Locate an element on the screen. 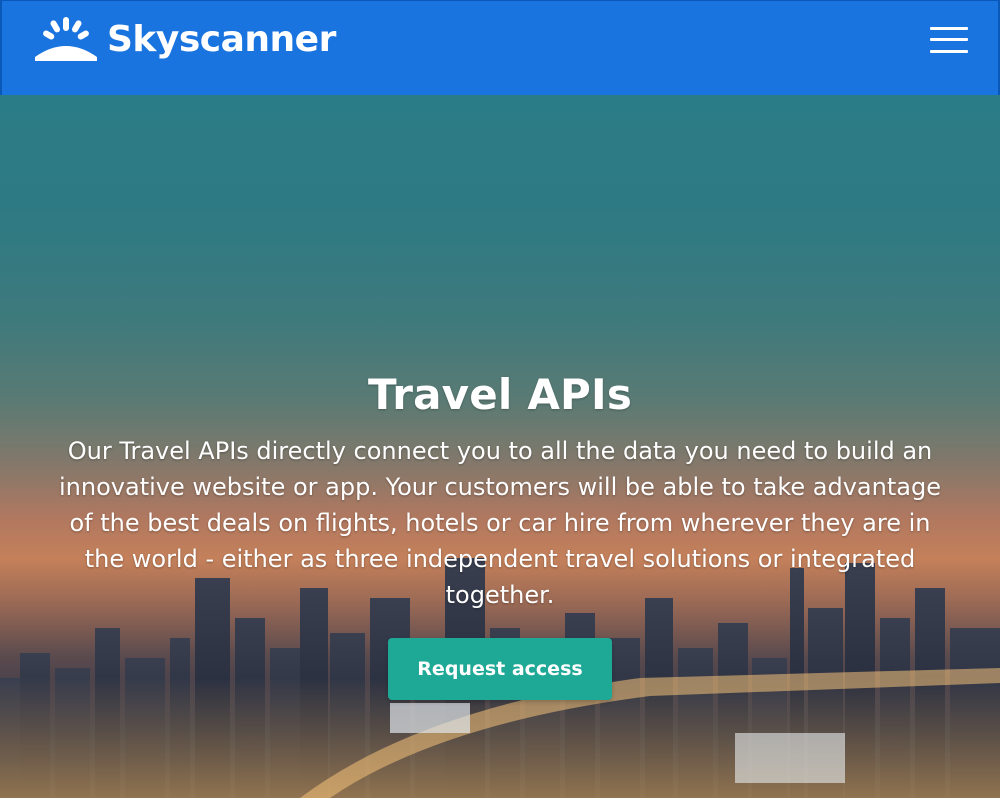  request-access-button: Request access is located at coordinates (500, 669).